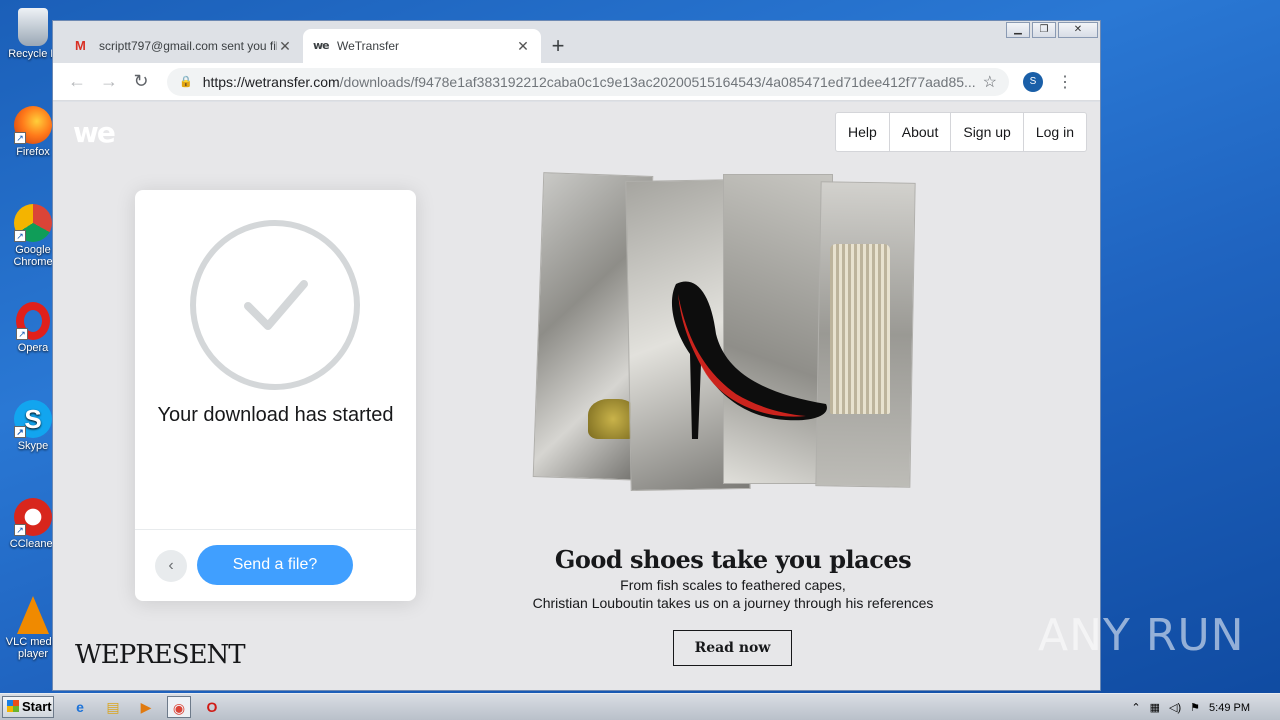 The height and width of the screenshot is (720, 1280). Describe the element at coordinates (275, 395) in the screenshot. I see `download-card: Your download has started ‹ Send a file?` at that location.